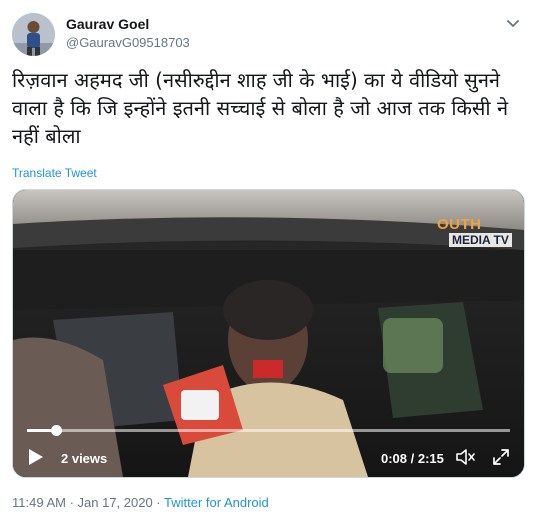 The height and width of the screenshot is (514, 534). I want to click on chevron-down-icon, so click(513, 23).